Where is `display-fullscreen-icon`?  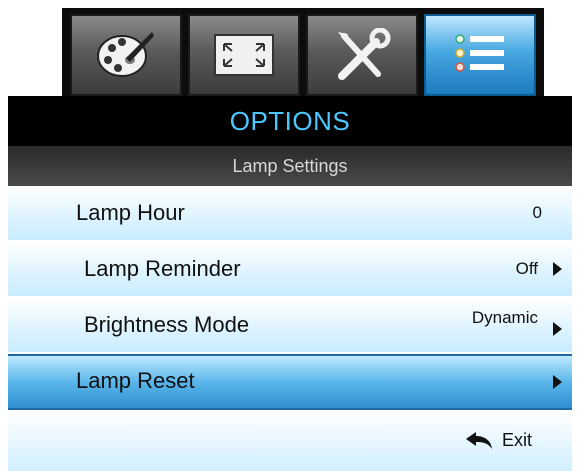 display-fullscreen-icon is located at coordinates (244, 55).